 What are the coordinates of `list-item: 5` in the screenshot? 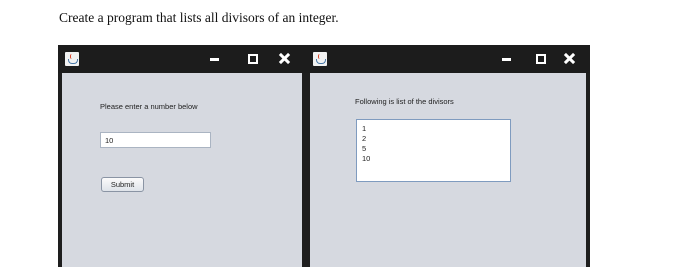 It's located at (364, 148).